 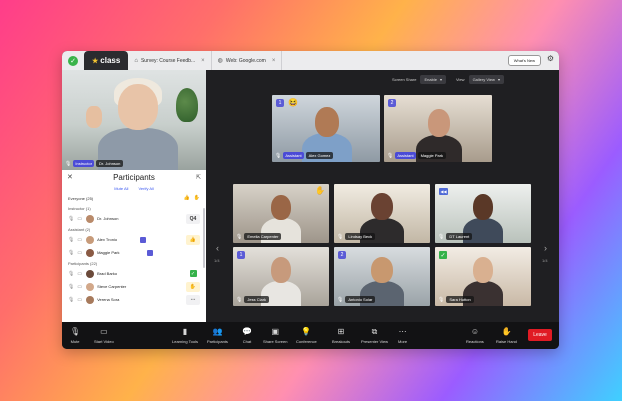 I want to click on tile-name-tag: 🎙 Emelia Carpenter, so click(x=259, y=236).